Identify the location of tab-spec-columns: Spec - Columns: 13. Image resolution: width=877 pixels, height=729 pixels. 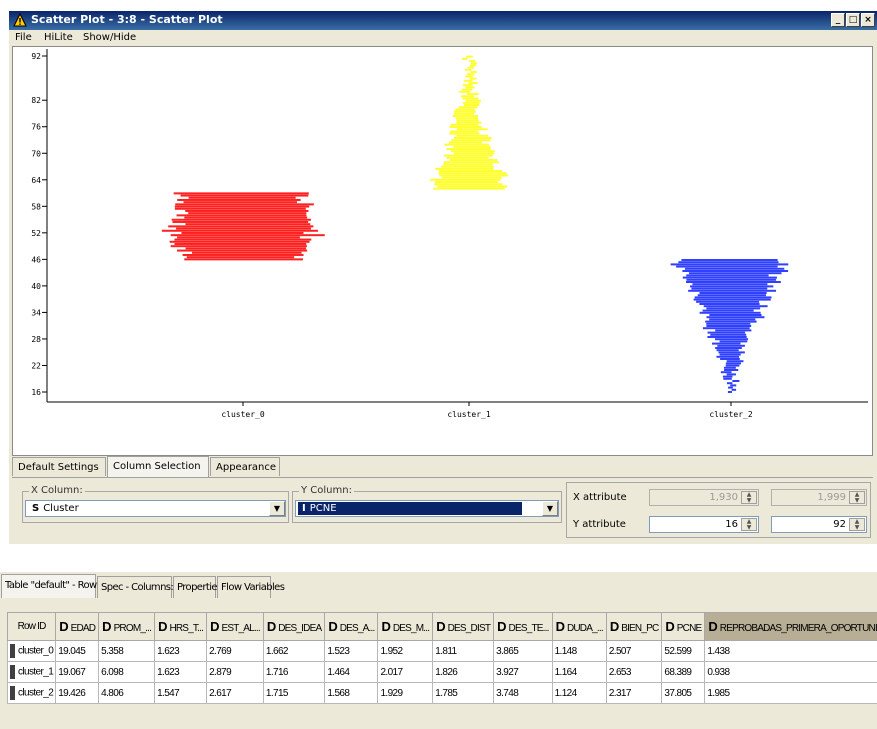
(142, 587).